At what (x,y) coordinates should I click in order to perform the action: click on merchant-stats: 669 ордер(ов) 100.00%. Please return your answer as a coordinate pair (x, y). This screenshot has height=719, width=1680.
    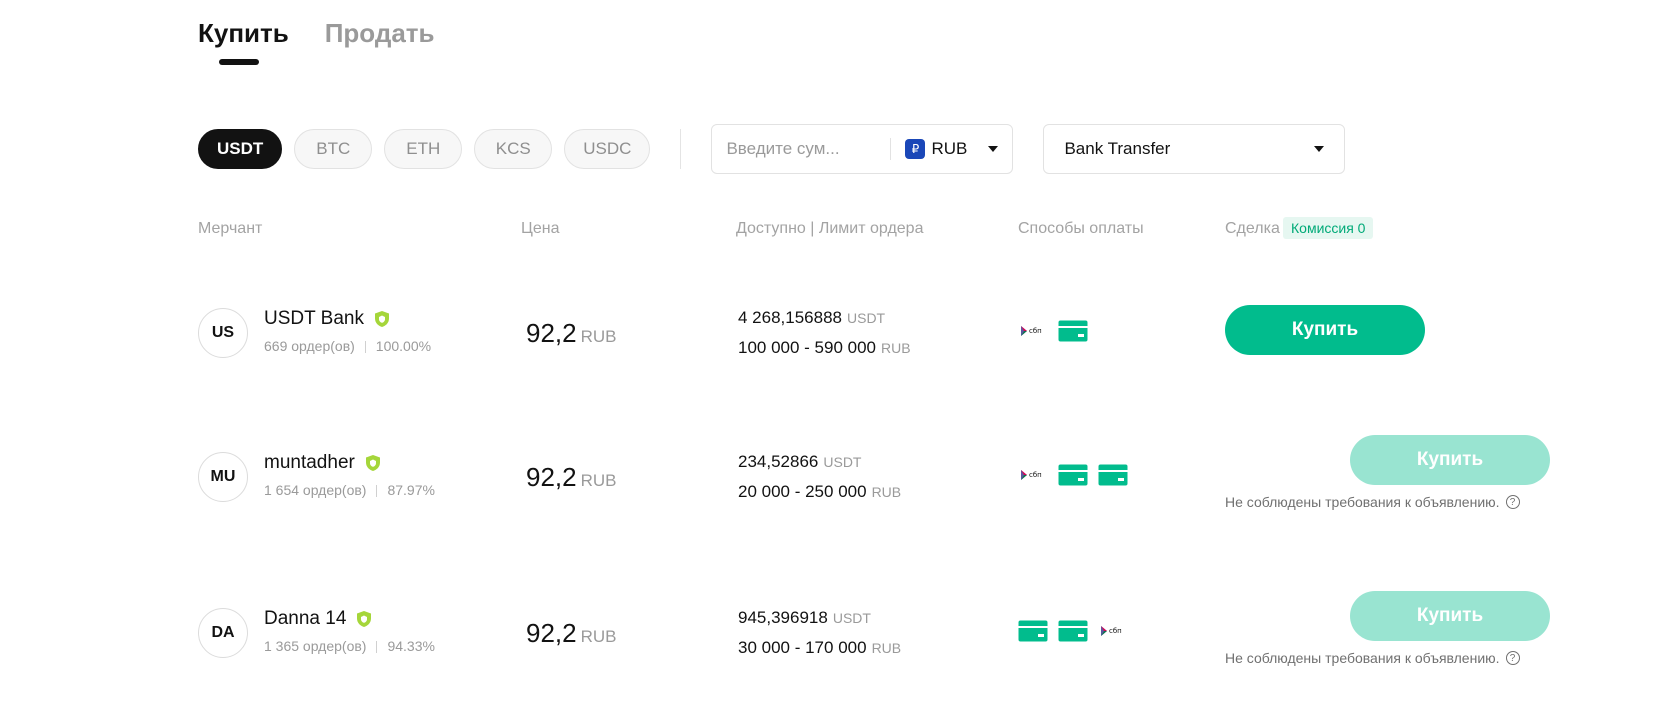
    Looking at the image, I should click on (347, 346).